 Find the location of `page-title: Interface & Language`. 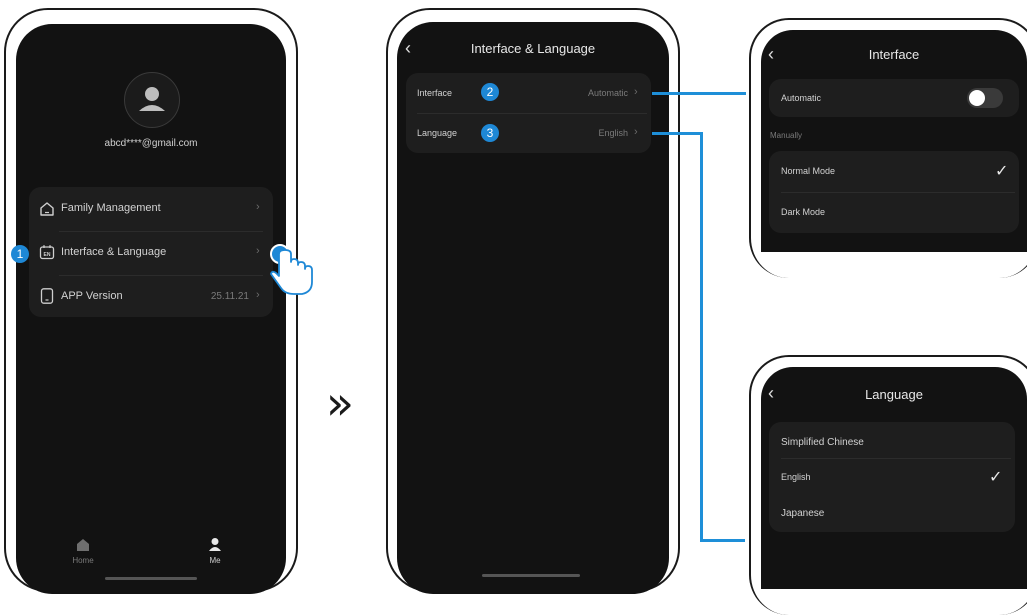

page-title: Interface & Language is located at coordinates (533, 48).